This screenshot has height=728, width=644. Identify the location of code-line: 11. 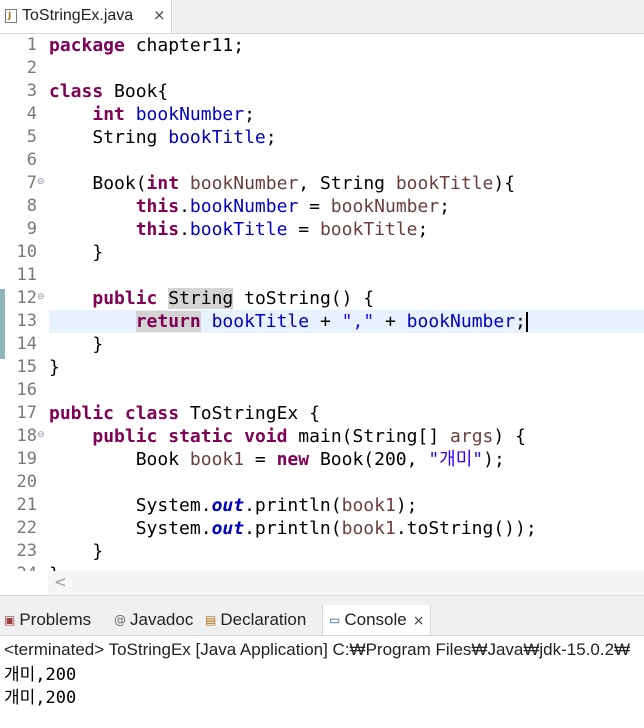
(322, 275).